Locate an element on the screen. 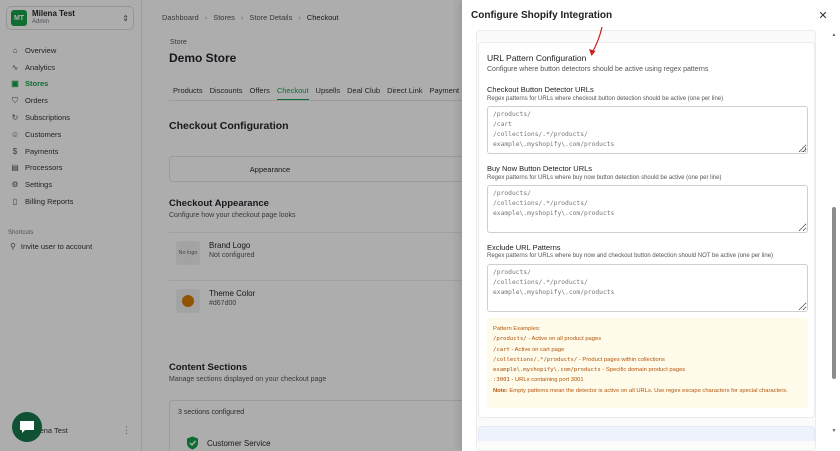  scroll-down-icon: ▼ is located at coordinates (834, 431).